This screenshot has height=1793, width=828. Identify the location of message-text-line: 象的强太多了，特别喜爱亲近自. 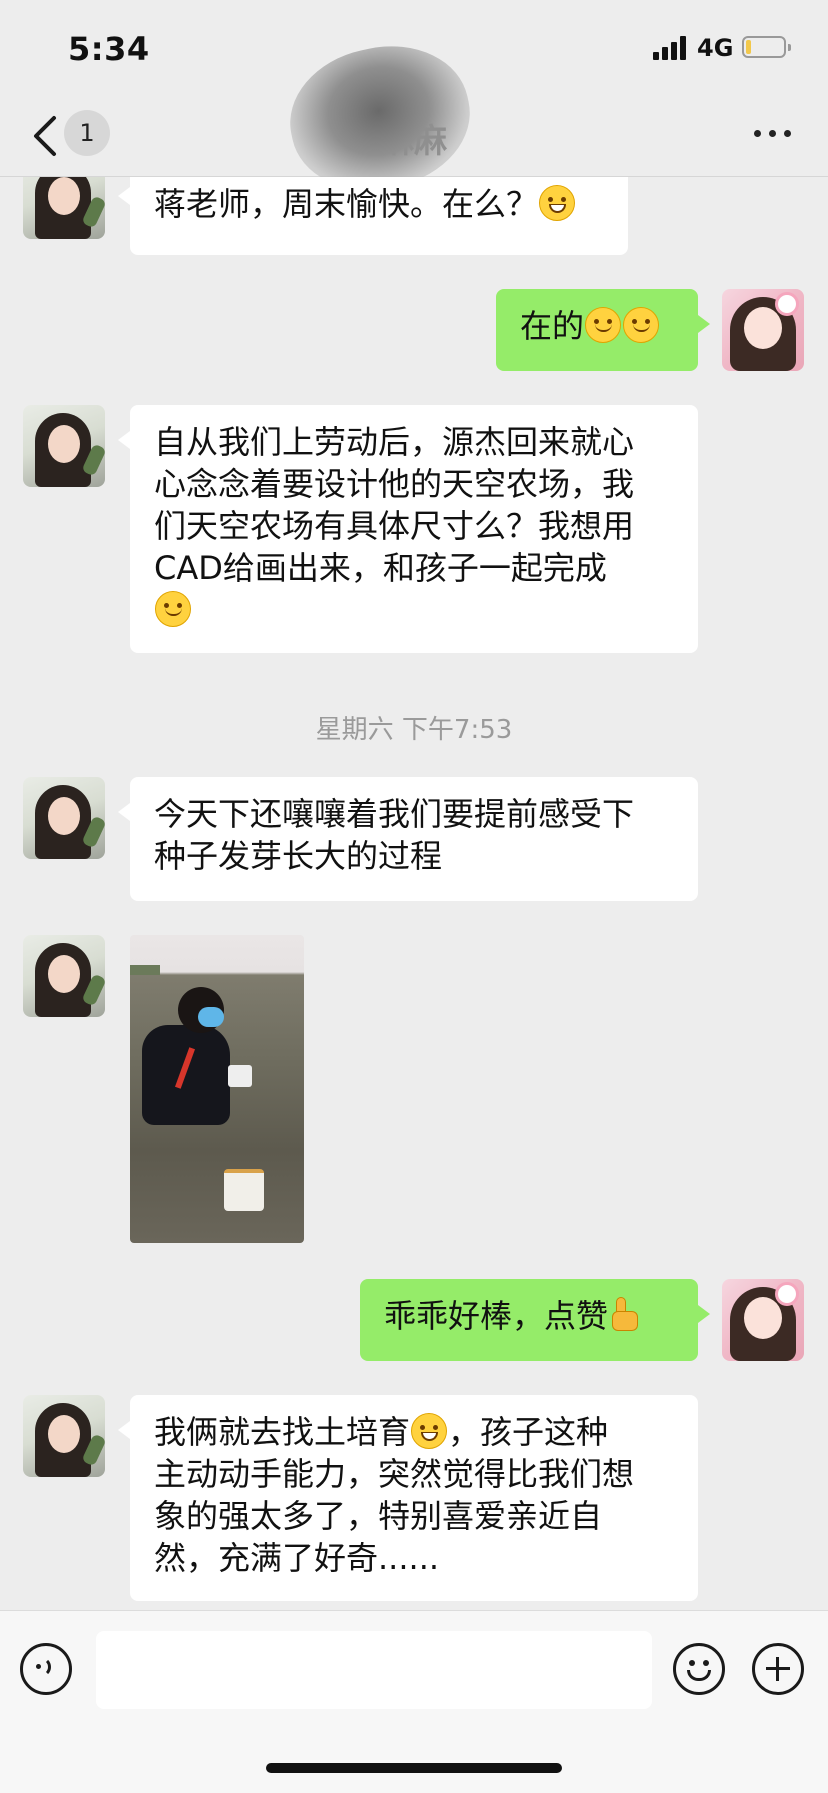
(378, 1516).